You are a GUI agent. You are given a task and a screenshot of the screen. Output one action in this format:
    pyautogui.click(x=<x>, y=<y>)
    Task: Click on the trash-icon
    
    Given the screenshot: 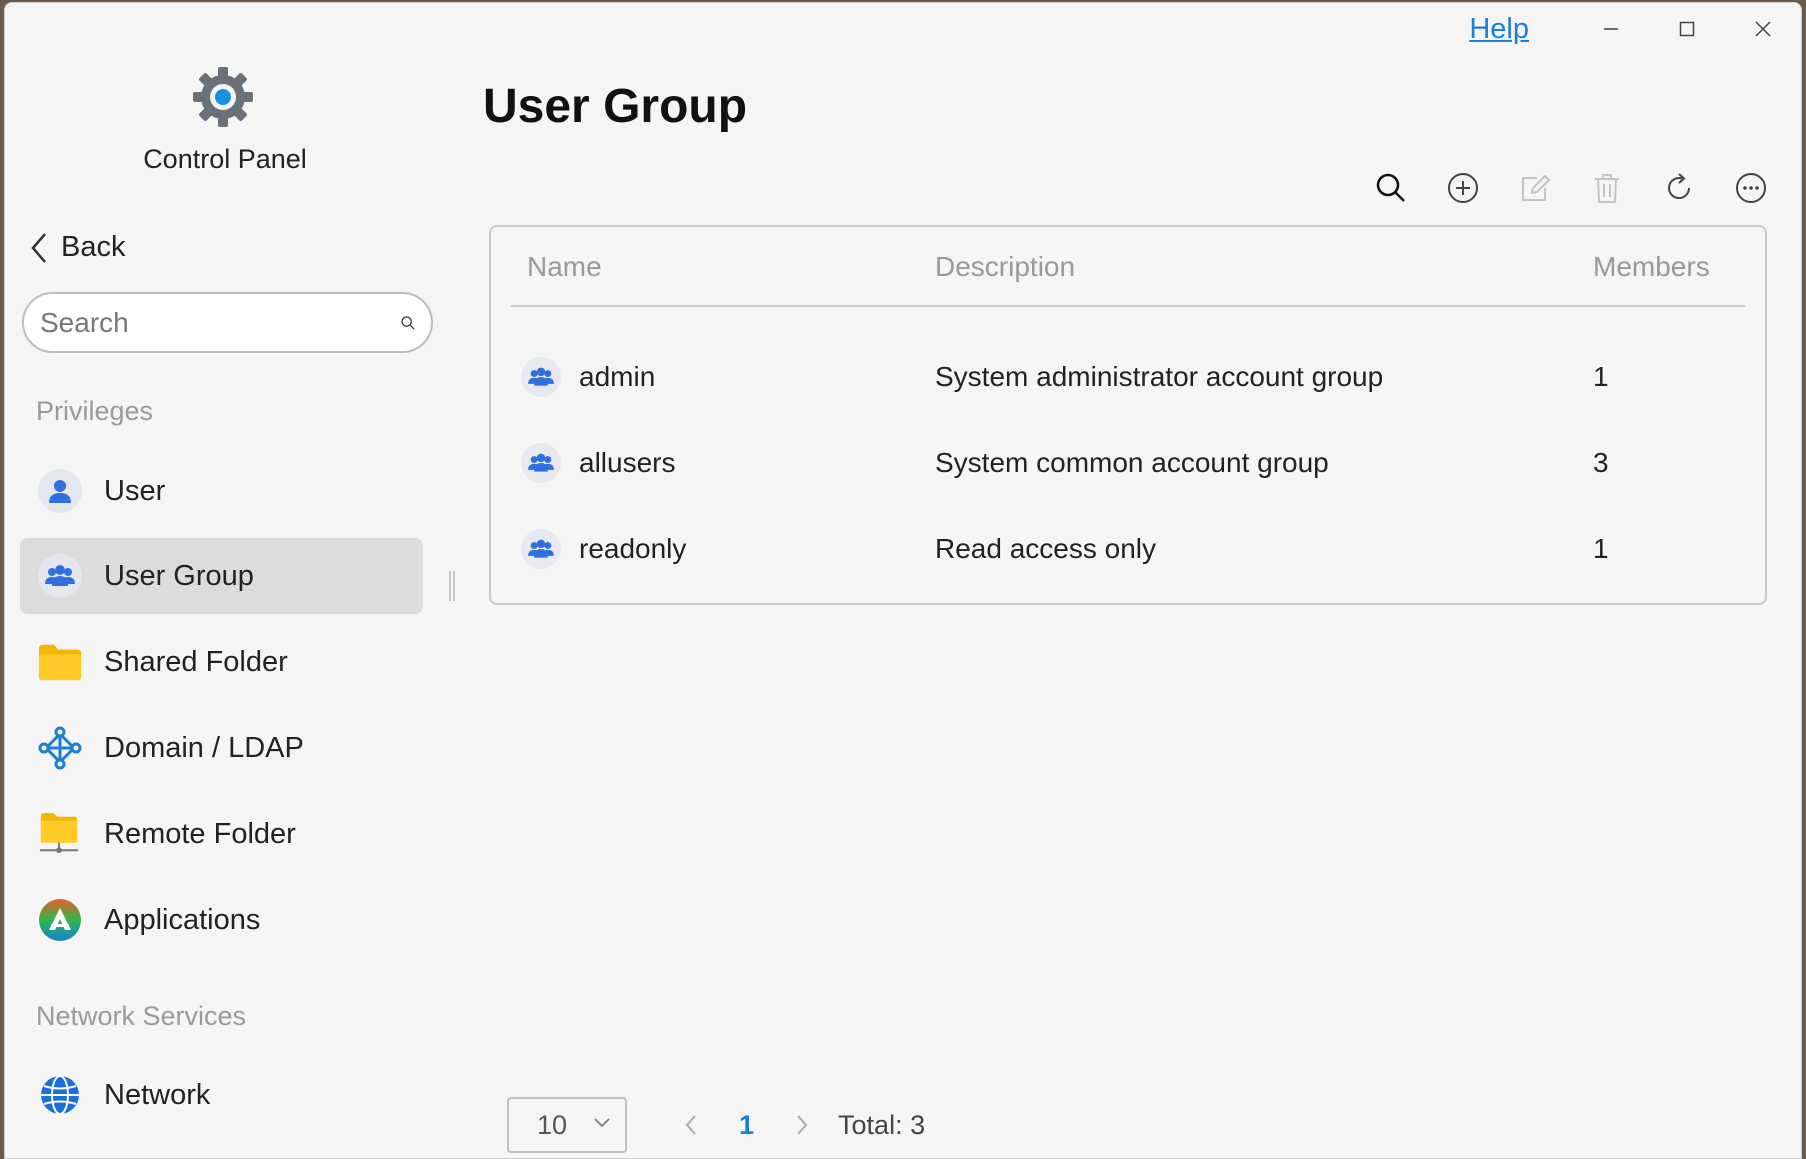 What is the action you would take?
    pyautogui.click(x=1607, y=188)
    